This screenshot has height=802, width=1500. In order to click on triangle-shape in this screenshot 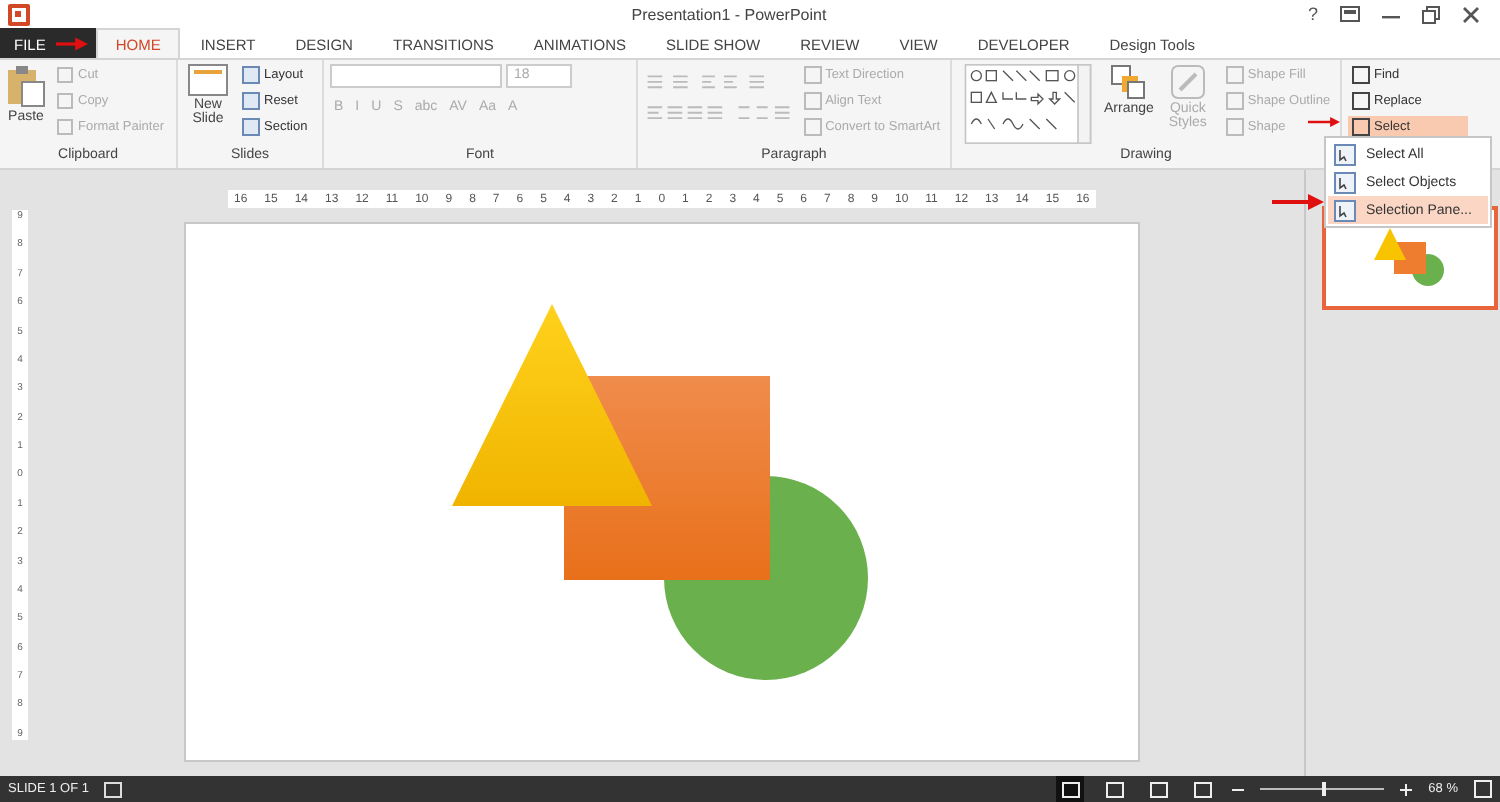, I will do `click(552, 405)`.